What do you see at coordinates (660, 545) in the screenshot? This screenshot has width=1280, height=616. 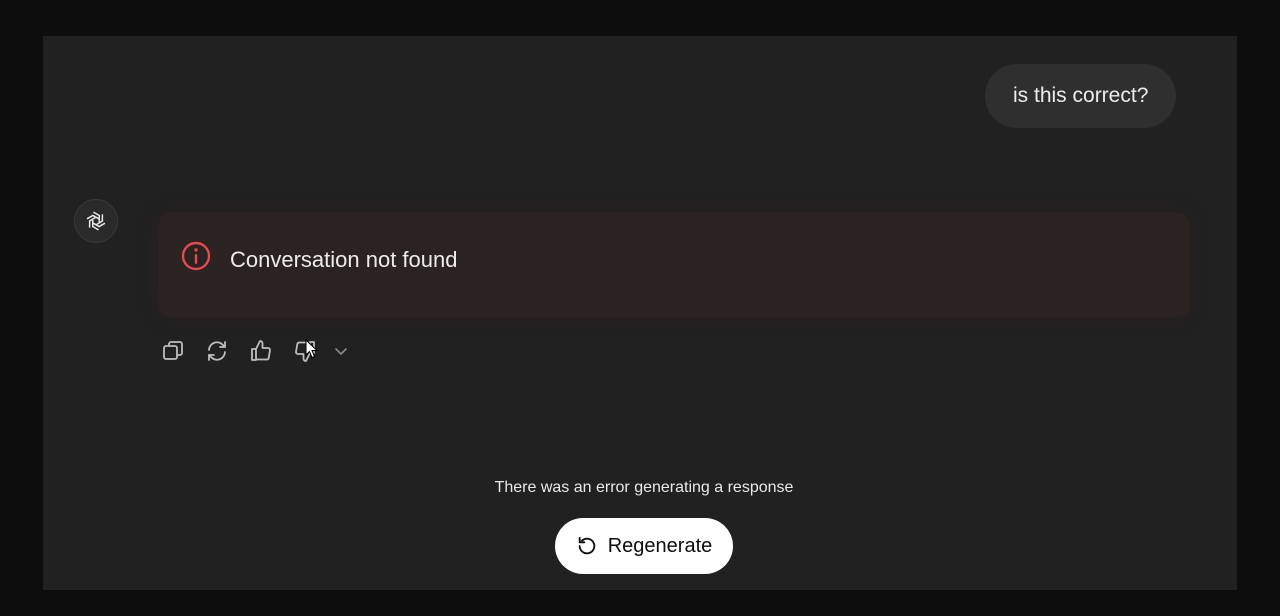 I see `regenerate-label: Regenerate` at bounding box center [660, 545].